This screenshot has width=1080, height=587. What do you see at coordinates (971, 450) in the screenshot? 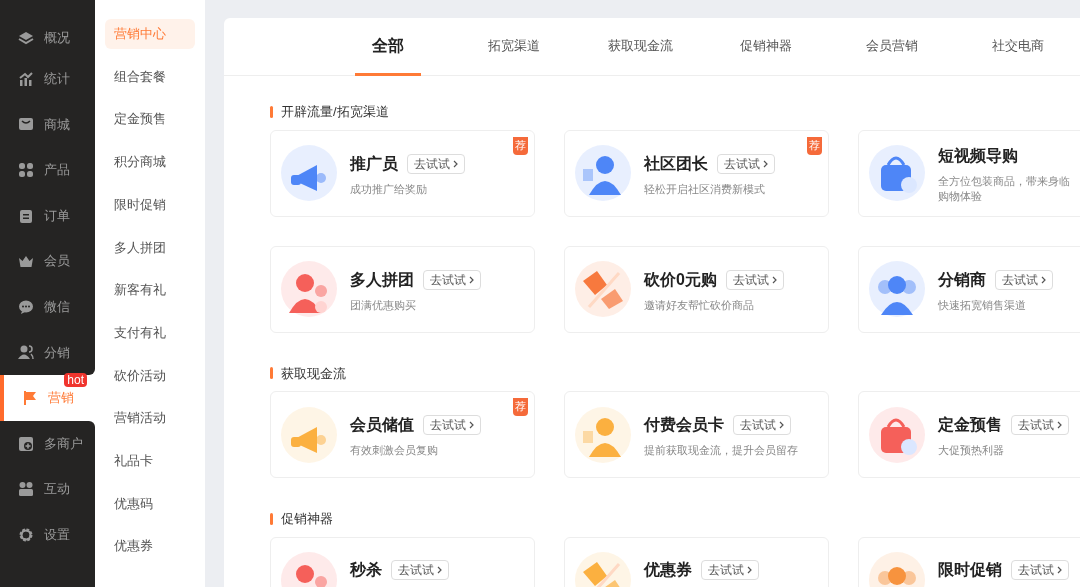
I see `card-description: 大促预热利器` at bounding box center [971, 450].